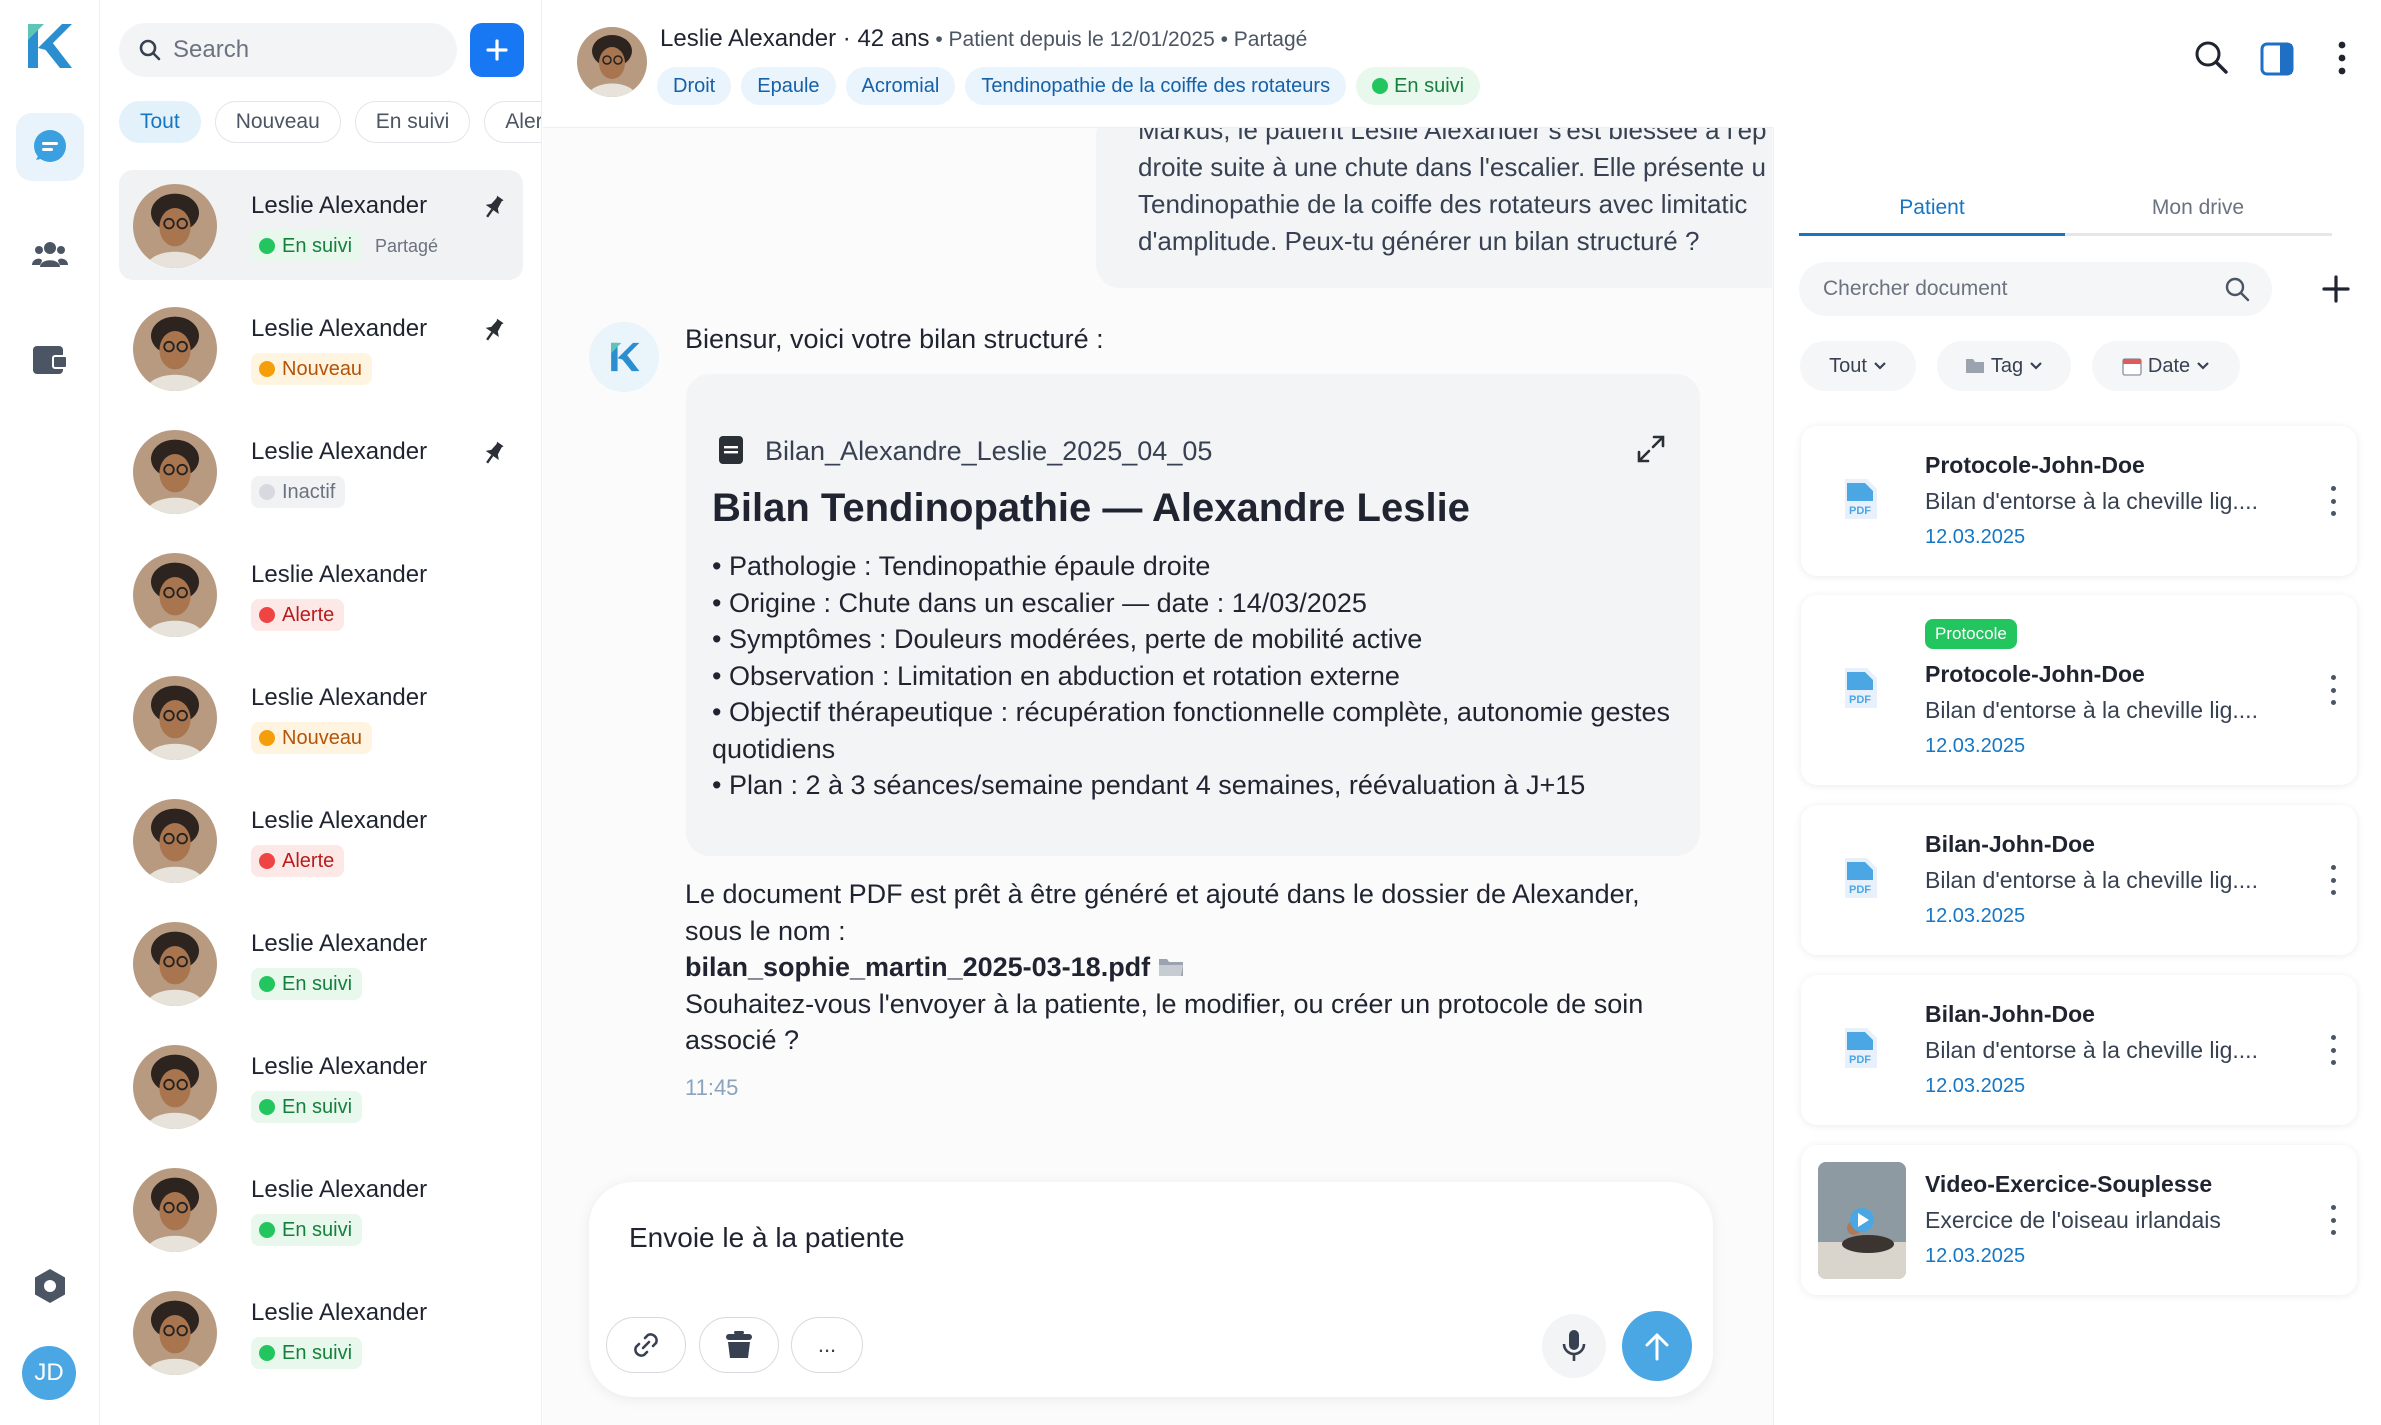 Image resolution: width=2381 pixels, height=1425 pixels. Describe the element at coordinates (2198, 208) in the screenshot. I see `tab-mon-drive: Mon drive` at that location.